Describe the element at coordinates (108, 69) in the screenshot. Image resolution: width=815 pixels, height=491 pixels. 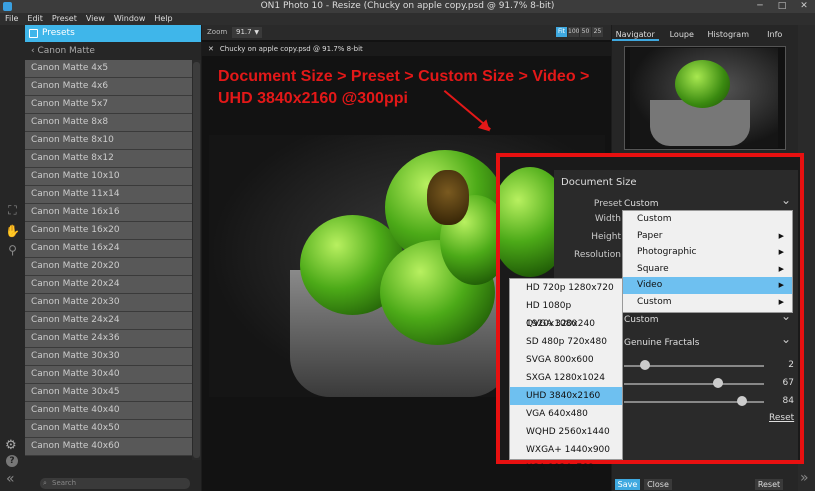
I see `preset-item: Canon Matte 4x5` at that location.